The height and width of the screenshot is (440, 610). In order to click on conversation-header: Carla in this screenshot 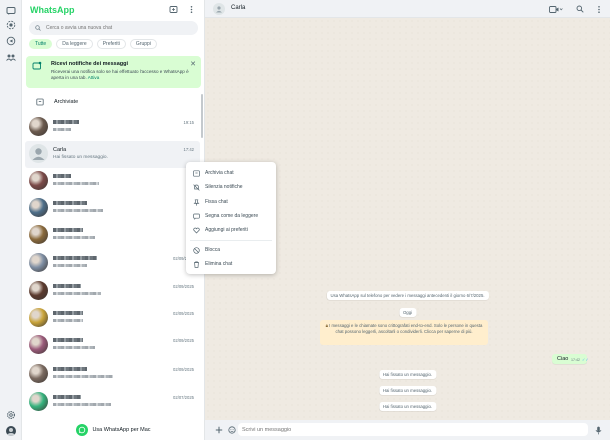, I will do `click(407, 9)`.